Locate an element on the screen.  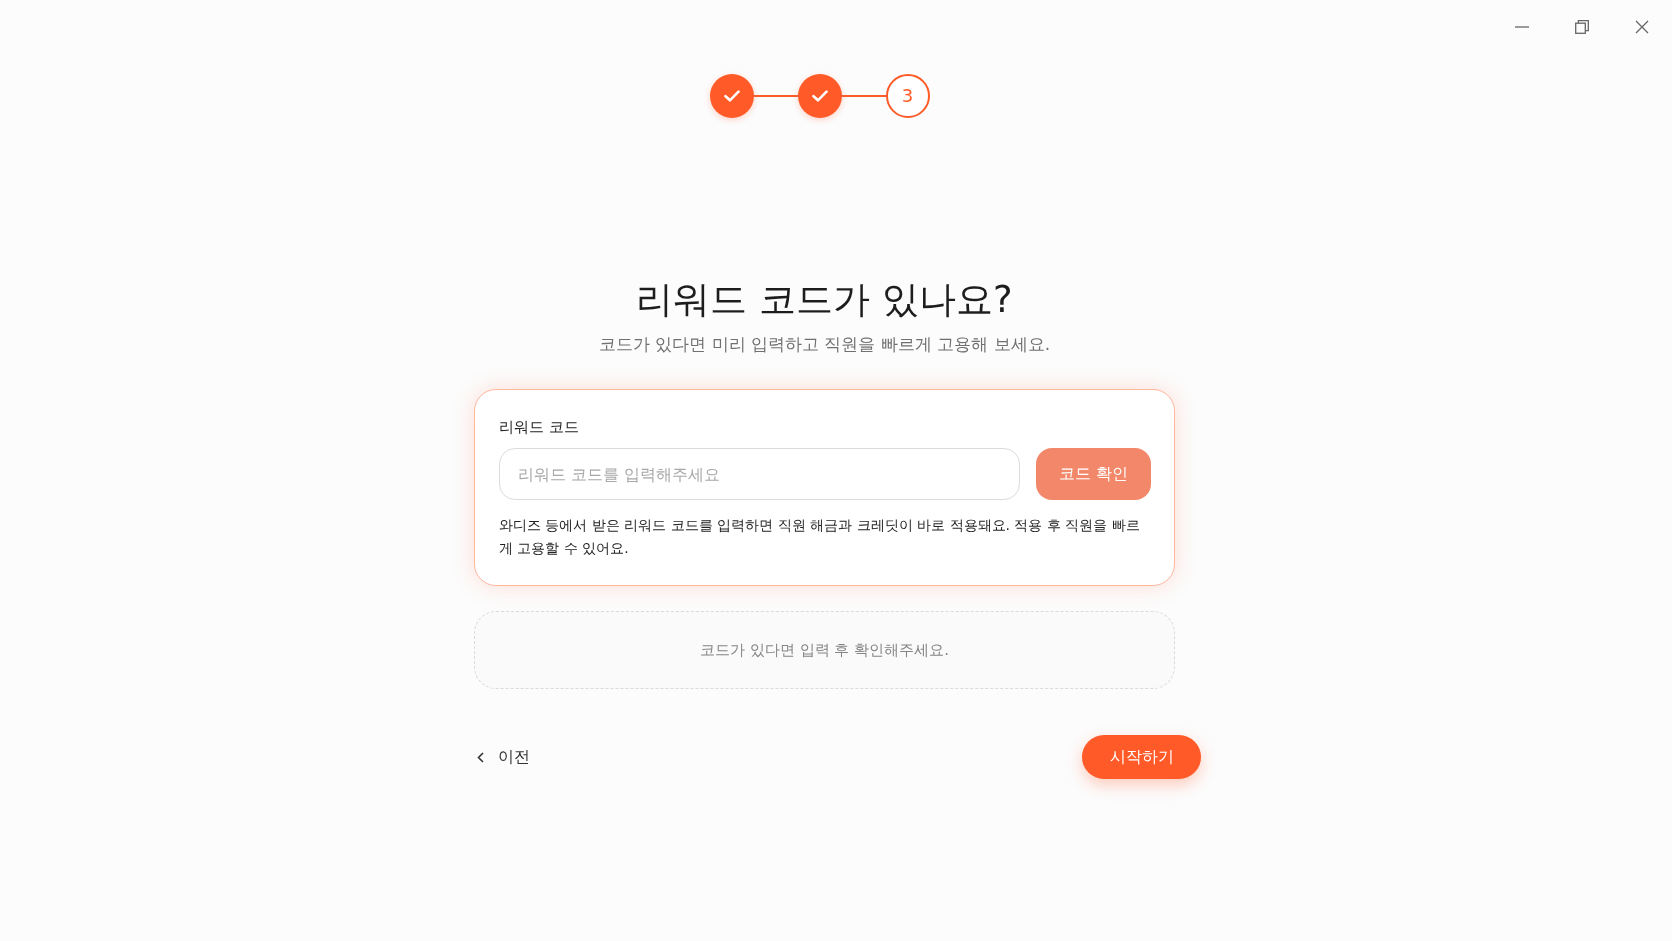
chevron-left-icon is located at coordinates (480, 757).